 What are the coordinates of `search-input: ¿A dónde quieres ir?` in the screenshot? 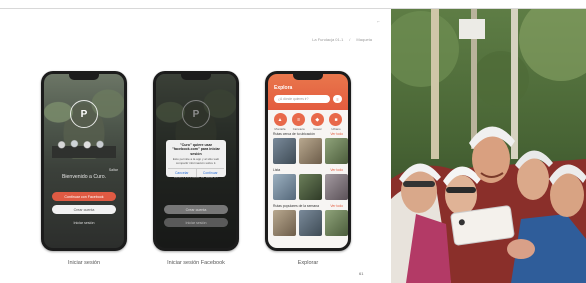 It's located at (302, 99).